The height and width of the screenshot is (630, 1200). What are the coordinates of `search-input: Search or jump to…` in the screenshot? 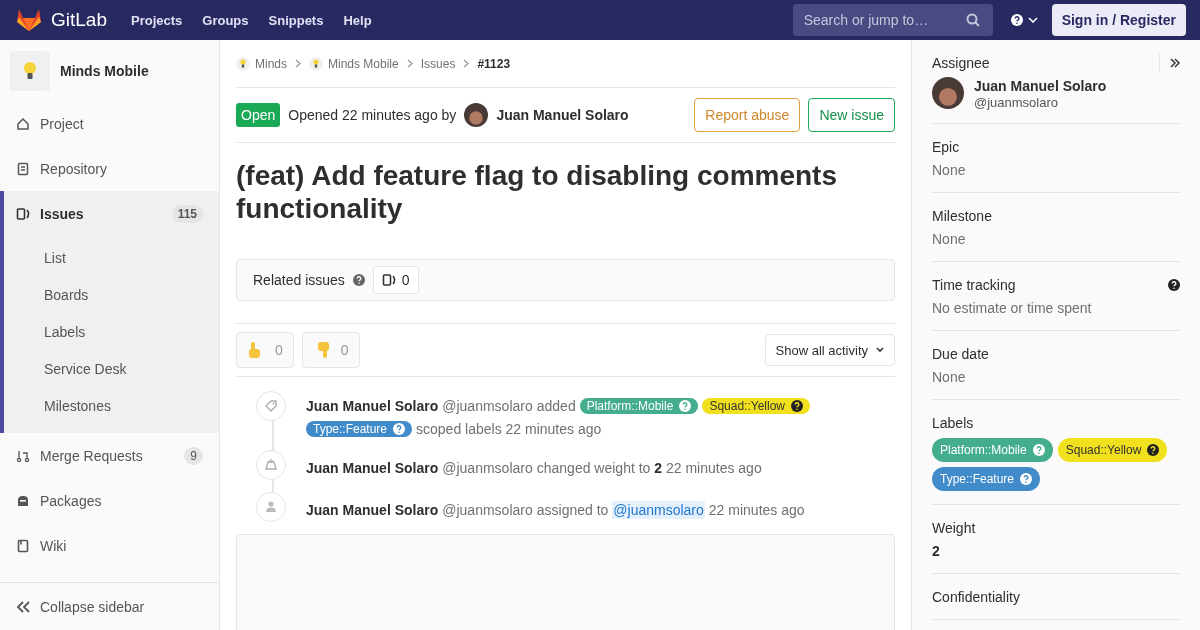 It's located at (883, 20).